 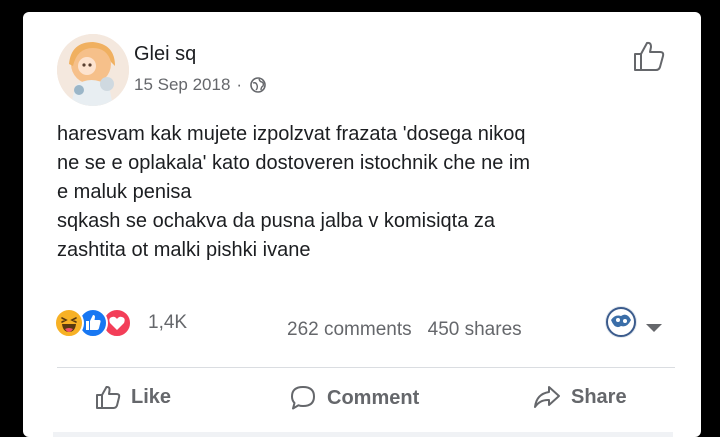 What do you see at coordinates (151, 396) in the screenshot?
I see `like-label: Like` at bounding box center [151, 396].